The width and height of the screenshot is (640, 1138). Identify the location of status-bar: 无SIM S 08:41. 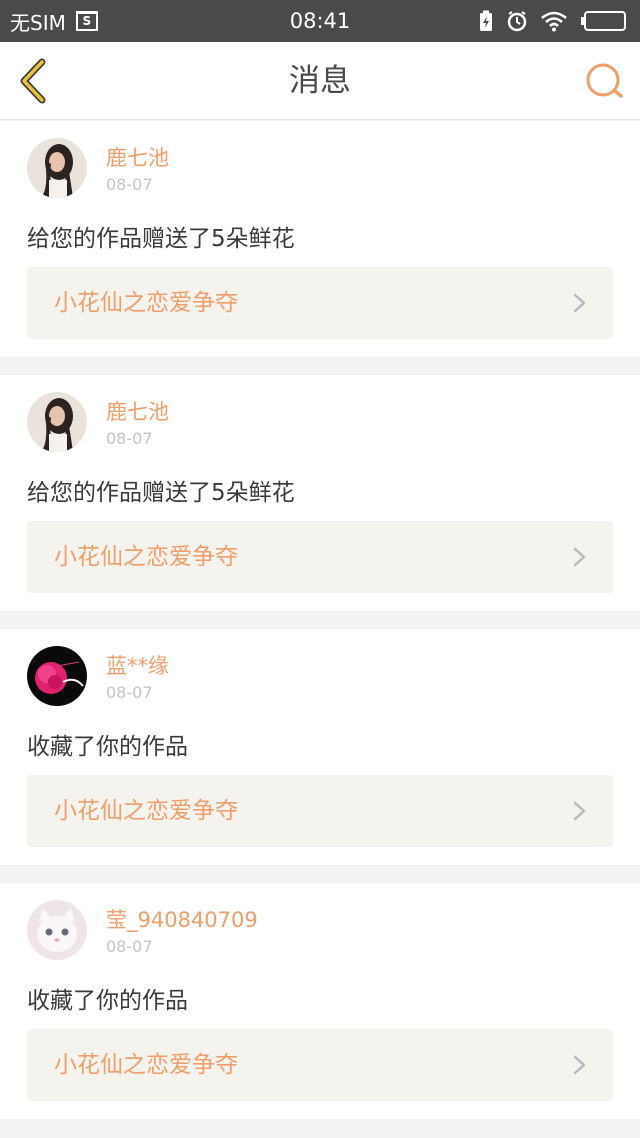
(320, 21).